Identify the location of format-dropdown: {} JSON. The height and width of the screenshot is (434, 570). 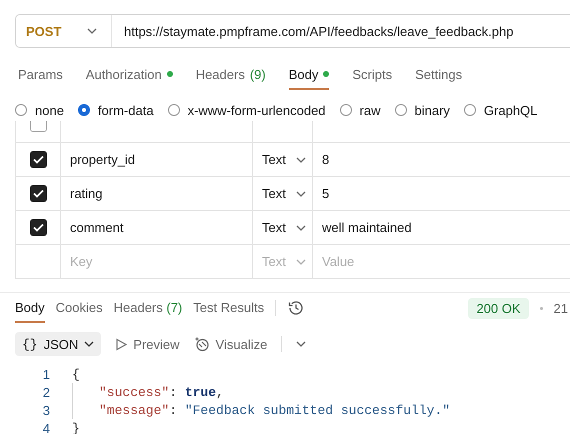
(58, 344).